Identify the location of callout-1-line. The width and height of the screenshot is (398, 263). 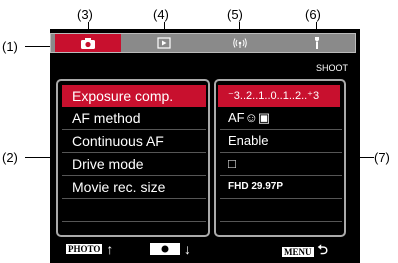
(38, 46).